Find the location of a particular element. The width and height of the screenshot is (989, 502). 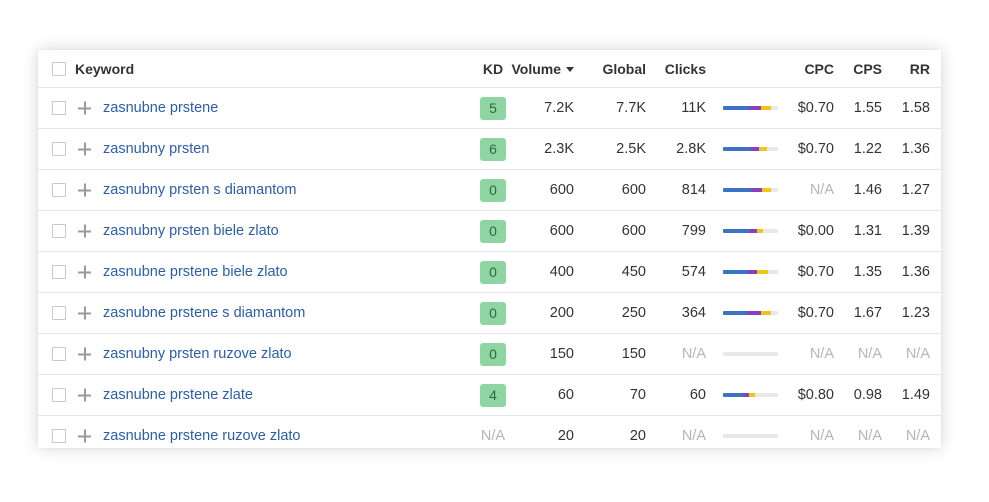

keyword-link: zasnubne prstene ruzove zlato is located at coordinates (202, 432).